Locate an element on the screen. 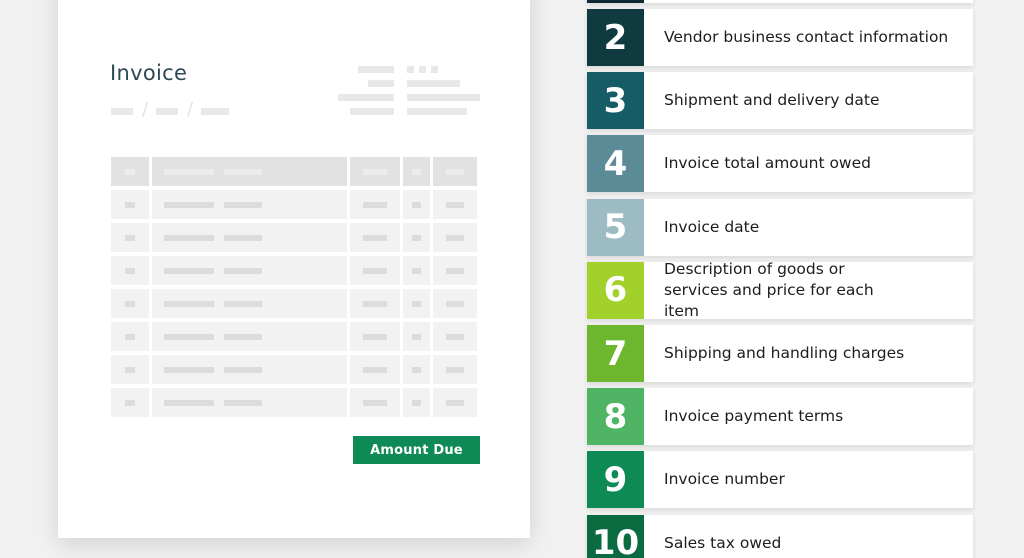 The image size is (1024, 558). legend-number: 2 is located at coordinates (615, 37).